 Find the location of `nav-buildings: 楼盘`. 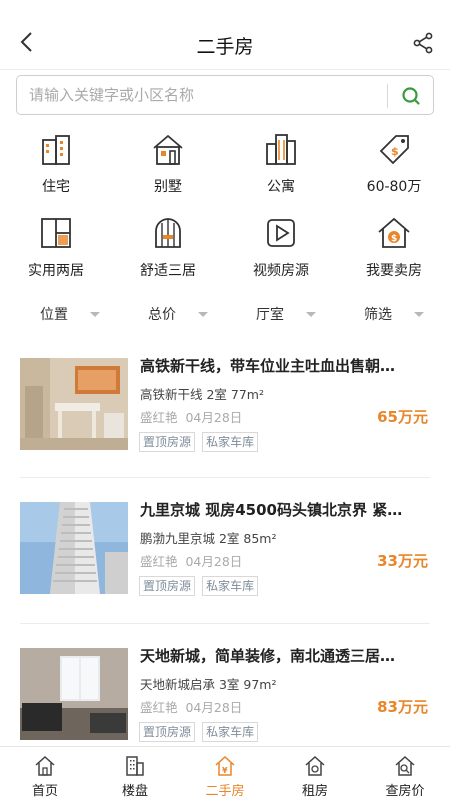

nav-buildings: 楼盘 is located at coordinates (135, 773).